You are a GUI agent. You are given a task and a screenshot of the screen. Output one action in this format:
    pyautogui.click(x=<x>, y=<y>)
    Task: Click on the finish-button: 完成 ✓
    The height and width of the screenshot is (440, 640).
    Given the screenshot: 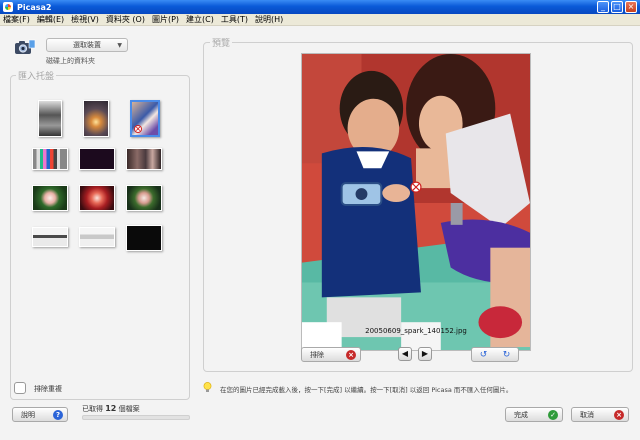 What is the action you would take?
    pyautogui.click(x=534, y=414)
    